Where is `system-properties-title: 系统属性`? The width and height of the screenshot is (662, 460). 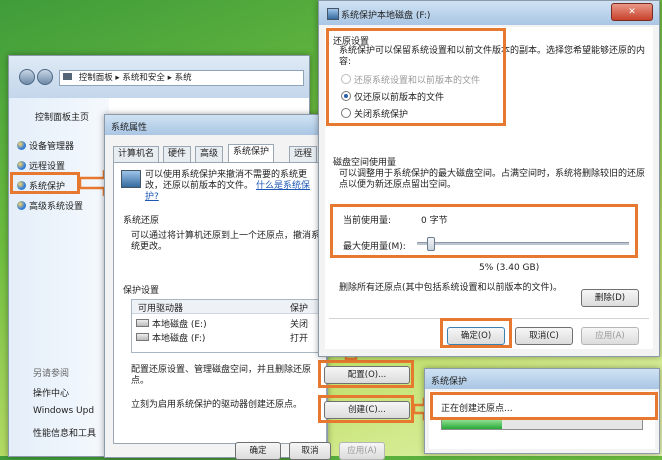
system-properties-title: 系统属性 is located at coordinates (129, 128).